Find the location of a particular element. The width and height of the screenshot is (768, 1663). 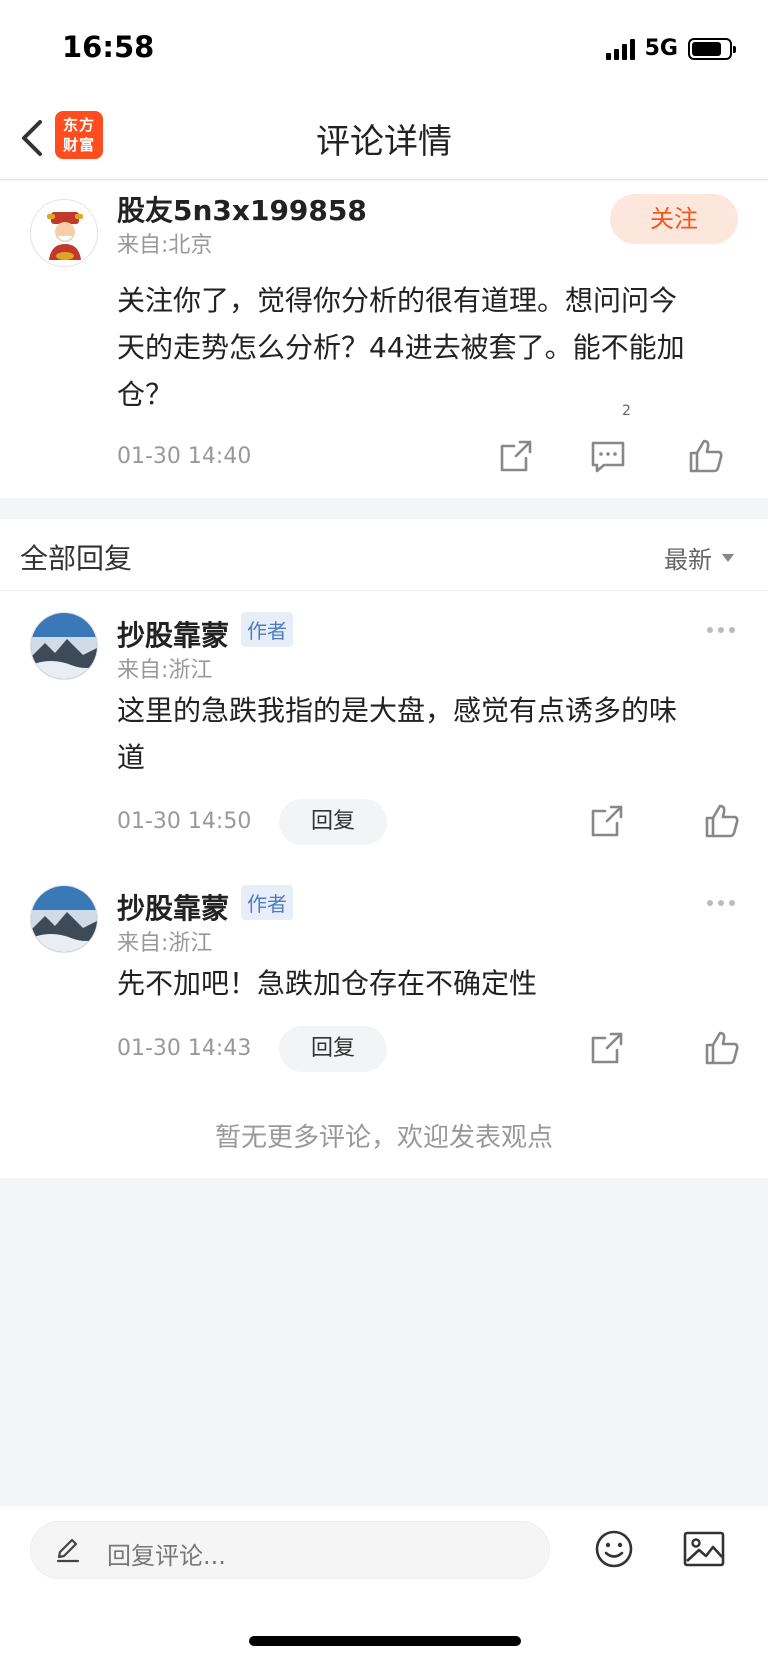

replies-title: 全部回复 is located at coordinates (76, 558).